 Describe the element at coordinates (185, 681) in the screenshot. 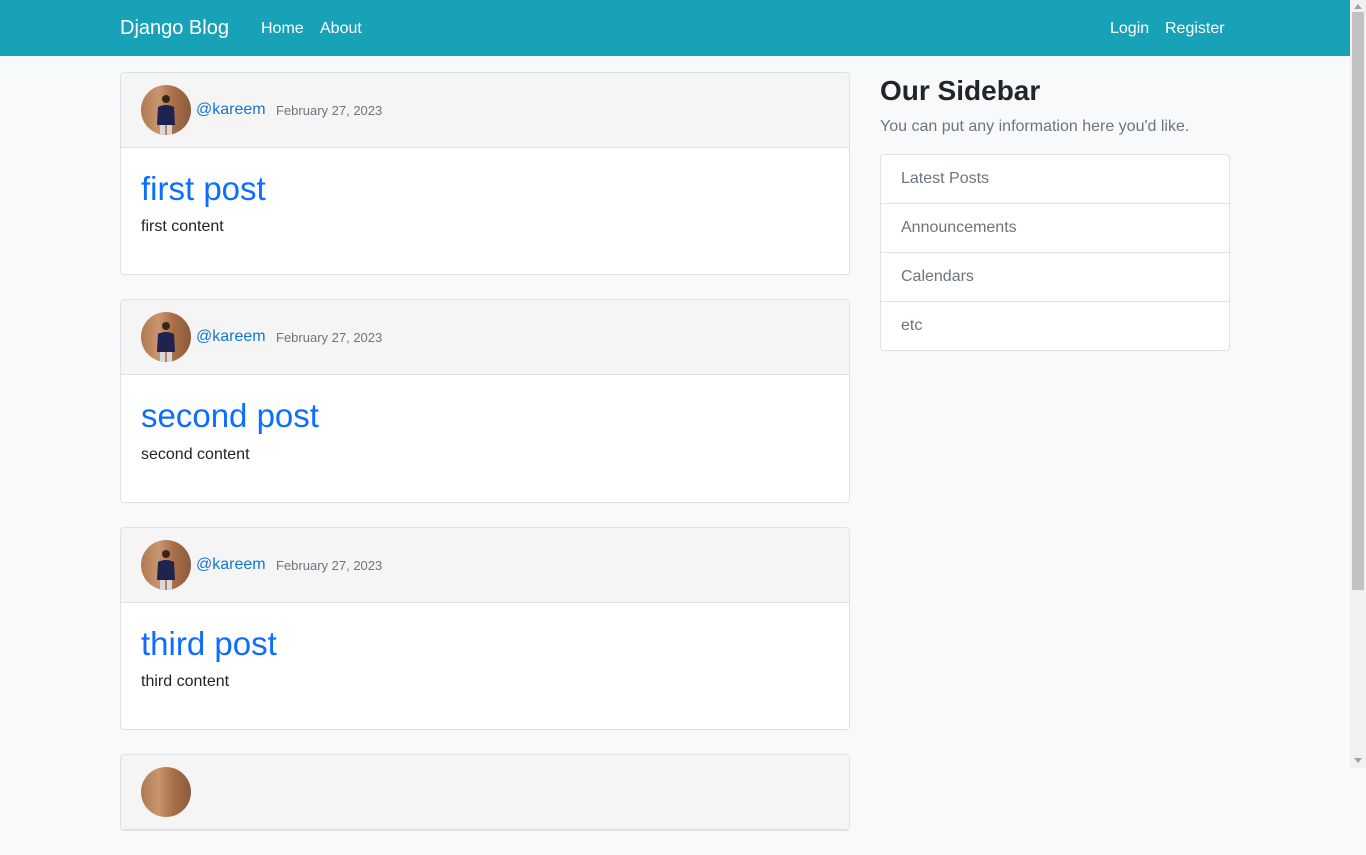

I see `post-content: third content` at that location.